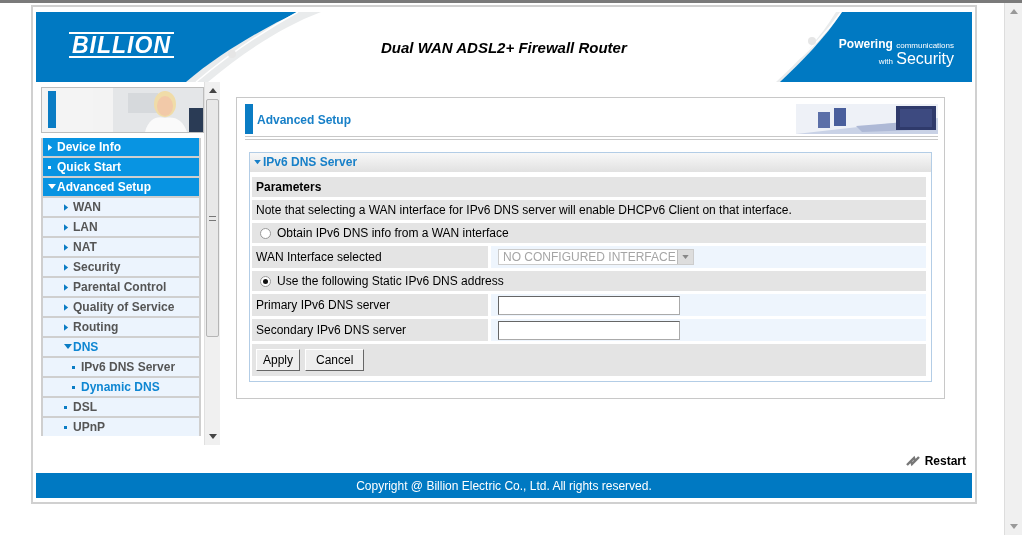 The width and height of the screenshot is (1022, 535). I want to click on menu-item: LAN, so click(121, 227).